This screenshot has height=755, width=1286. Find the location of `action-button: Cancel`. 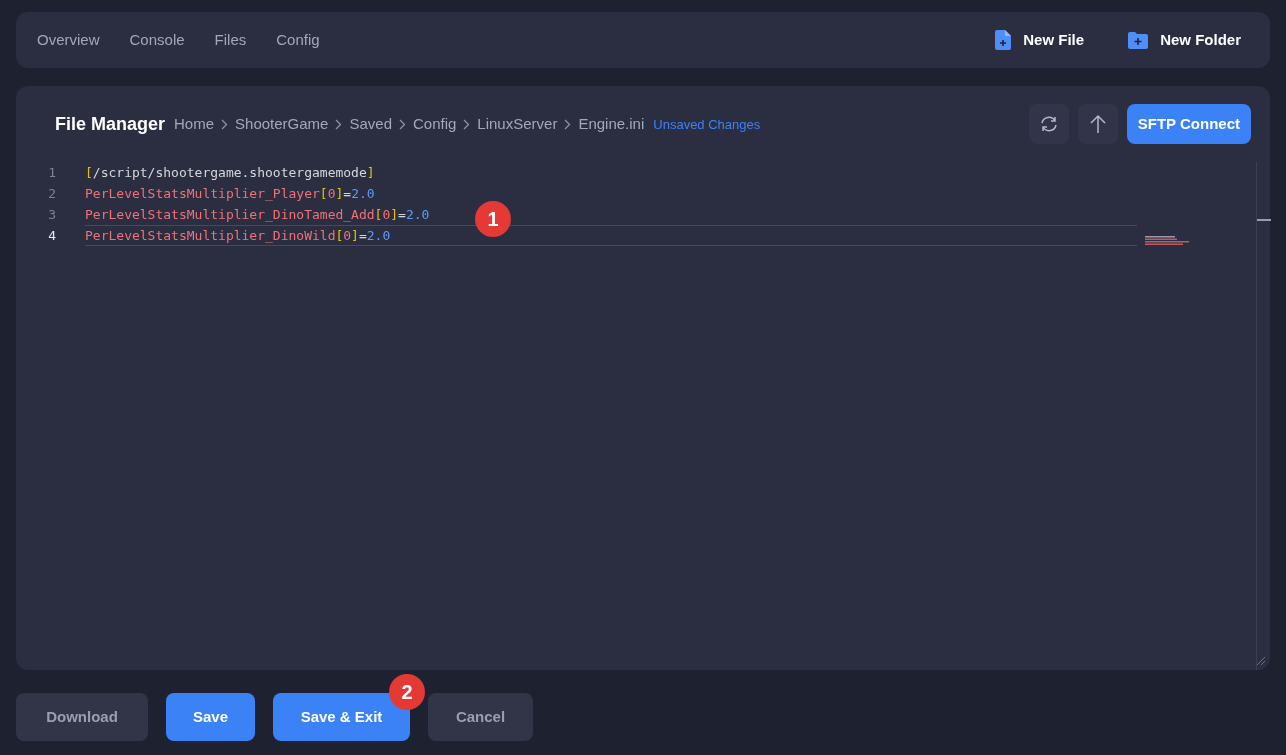

action-button: Cancel is located at coordinates (480, 717).